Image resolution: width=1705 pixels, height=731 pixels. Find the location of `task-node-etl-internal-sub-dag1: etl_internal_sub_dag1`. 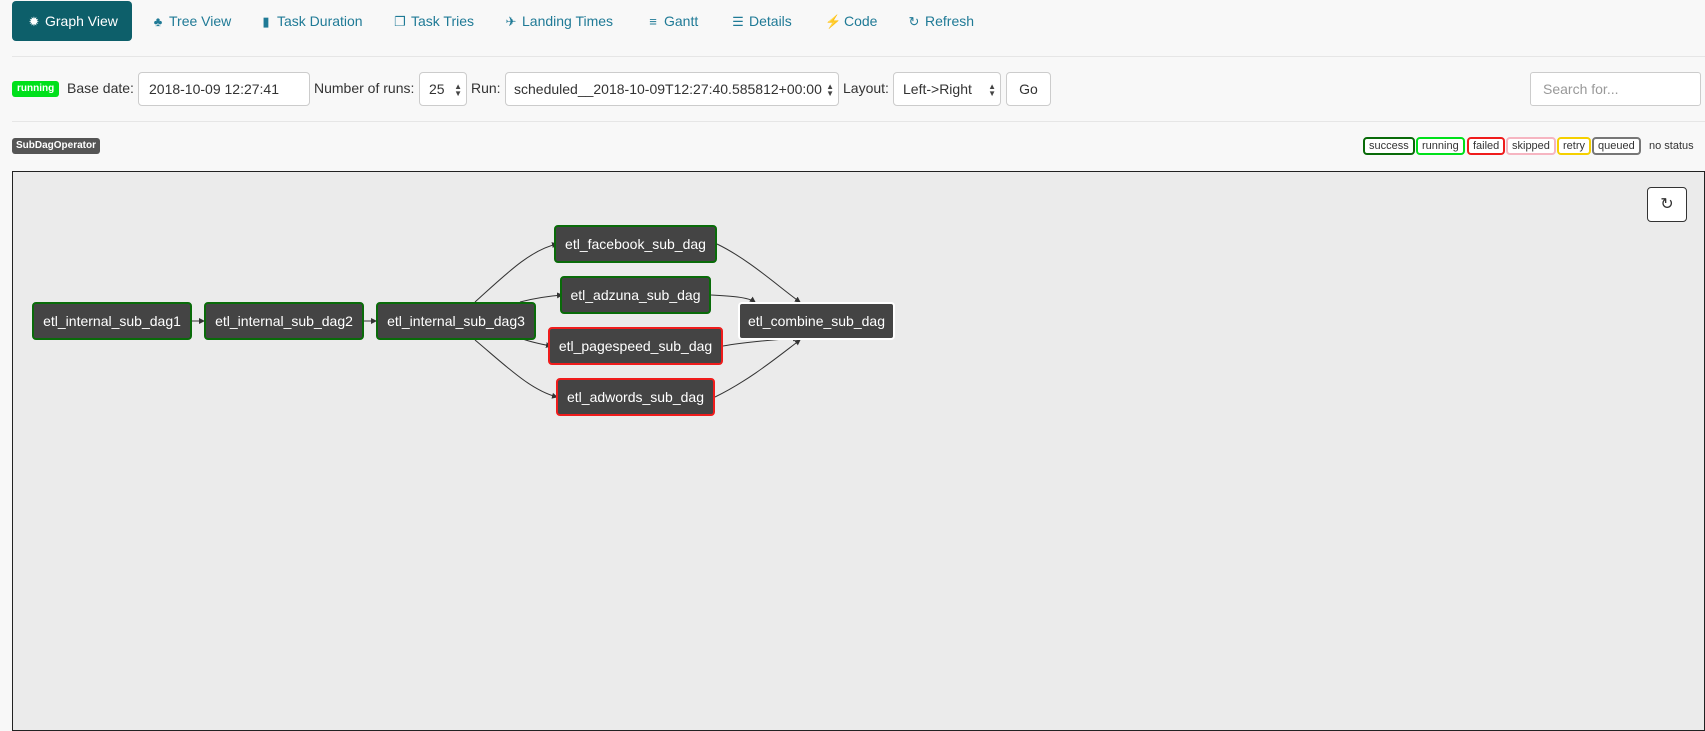

task-node-etl-internal-sub-dag1: etl_internal_sub_dag1 is located at coordinates (112, 321).